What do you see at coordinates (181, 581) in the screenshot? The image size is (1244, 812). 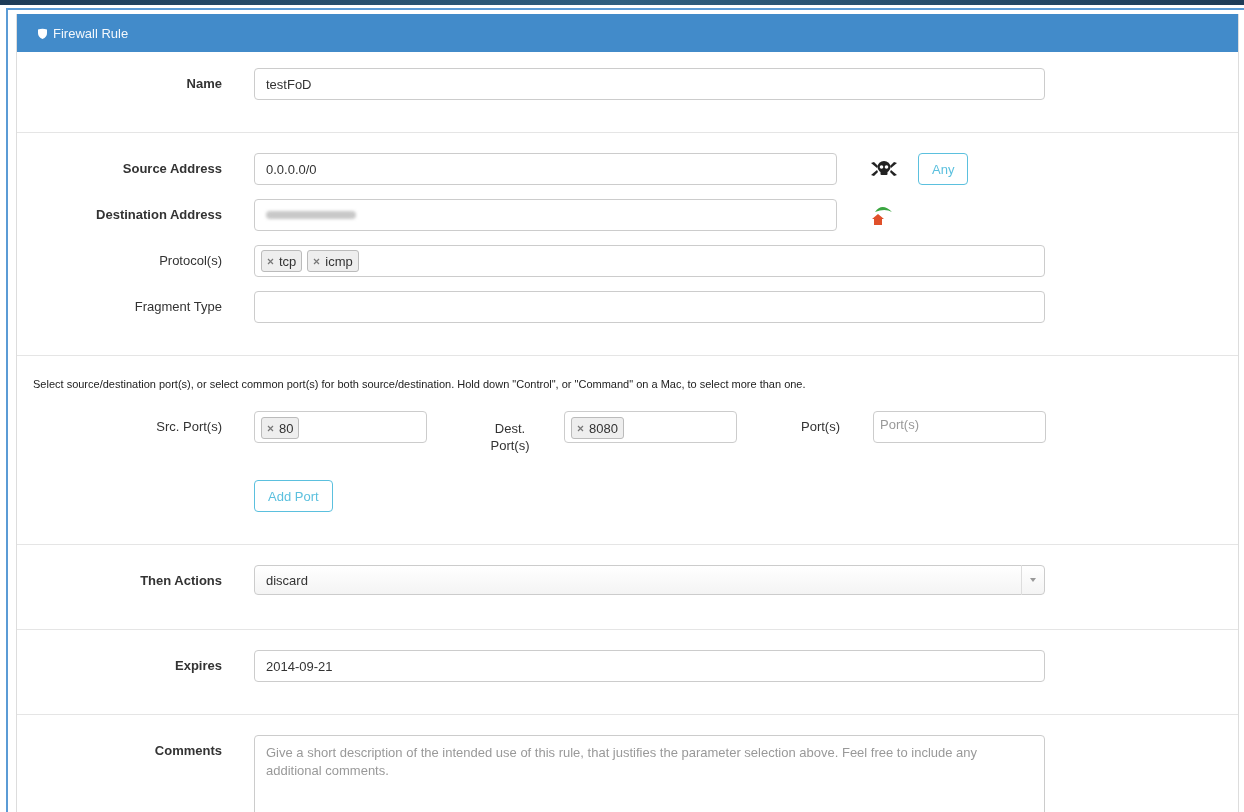 I see `field-label: Then Actions` at bounding box center [181, 581].